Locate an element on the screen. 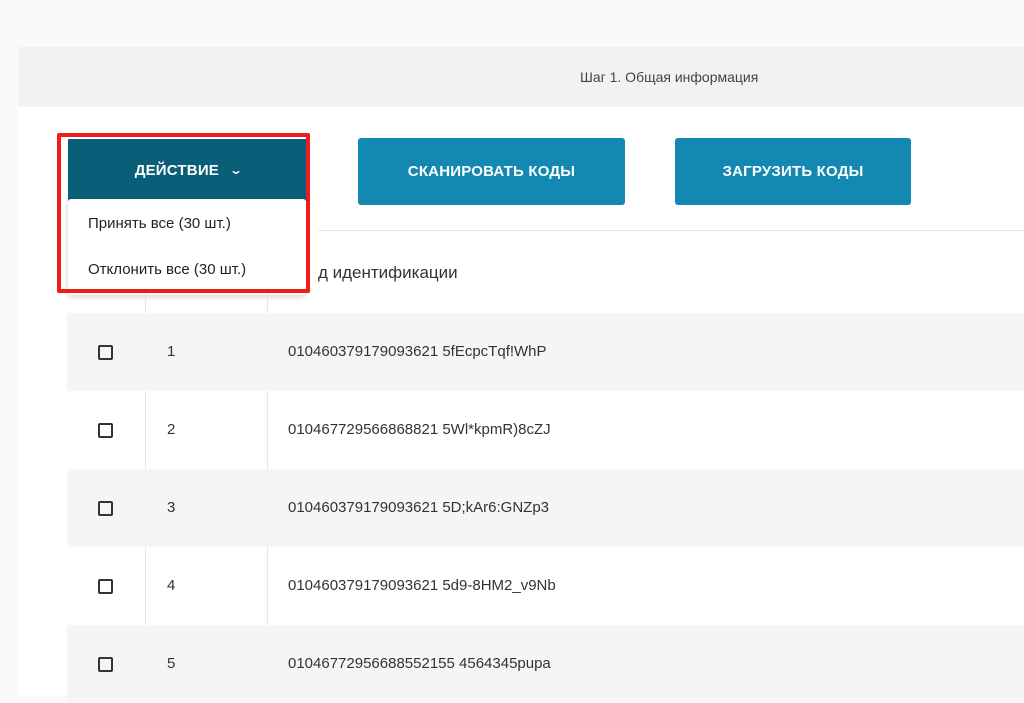 This screenshot has height=703, width=1024. table-row: 3 010460379179093621 5D;kAr6:GNZp3 is located at coordinates (545, 508).